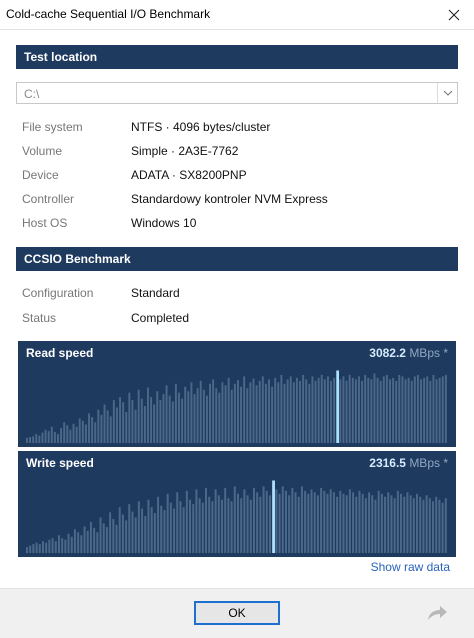 This screenshot has width=474, height=638. What do you see at coordinates (237, 176) in the screenshot?
I see `info-row-device: Device ADATA · SX8200PNP` at bounding box center [237, 176].